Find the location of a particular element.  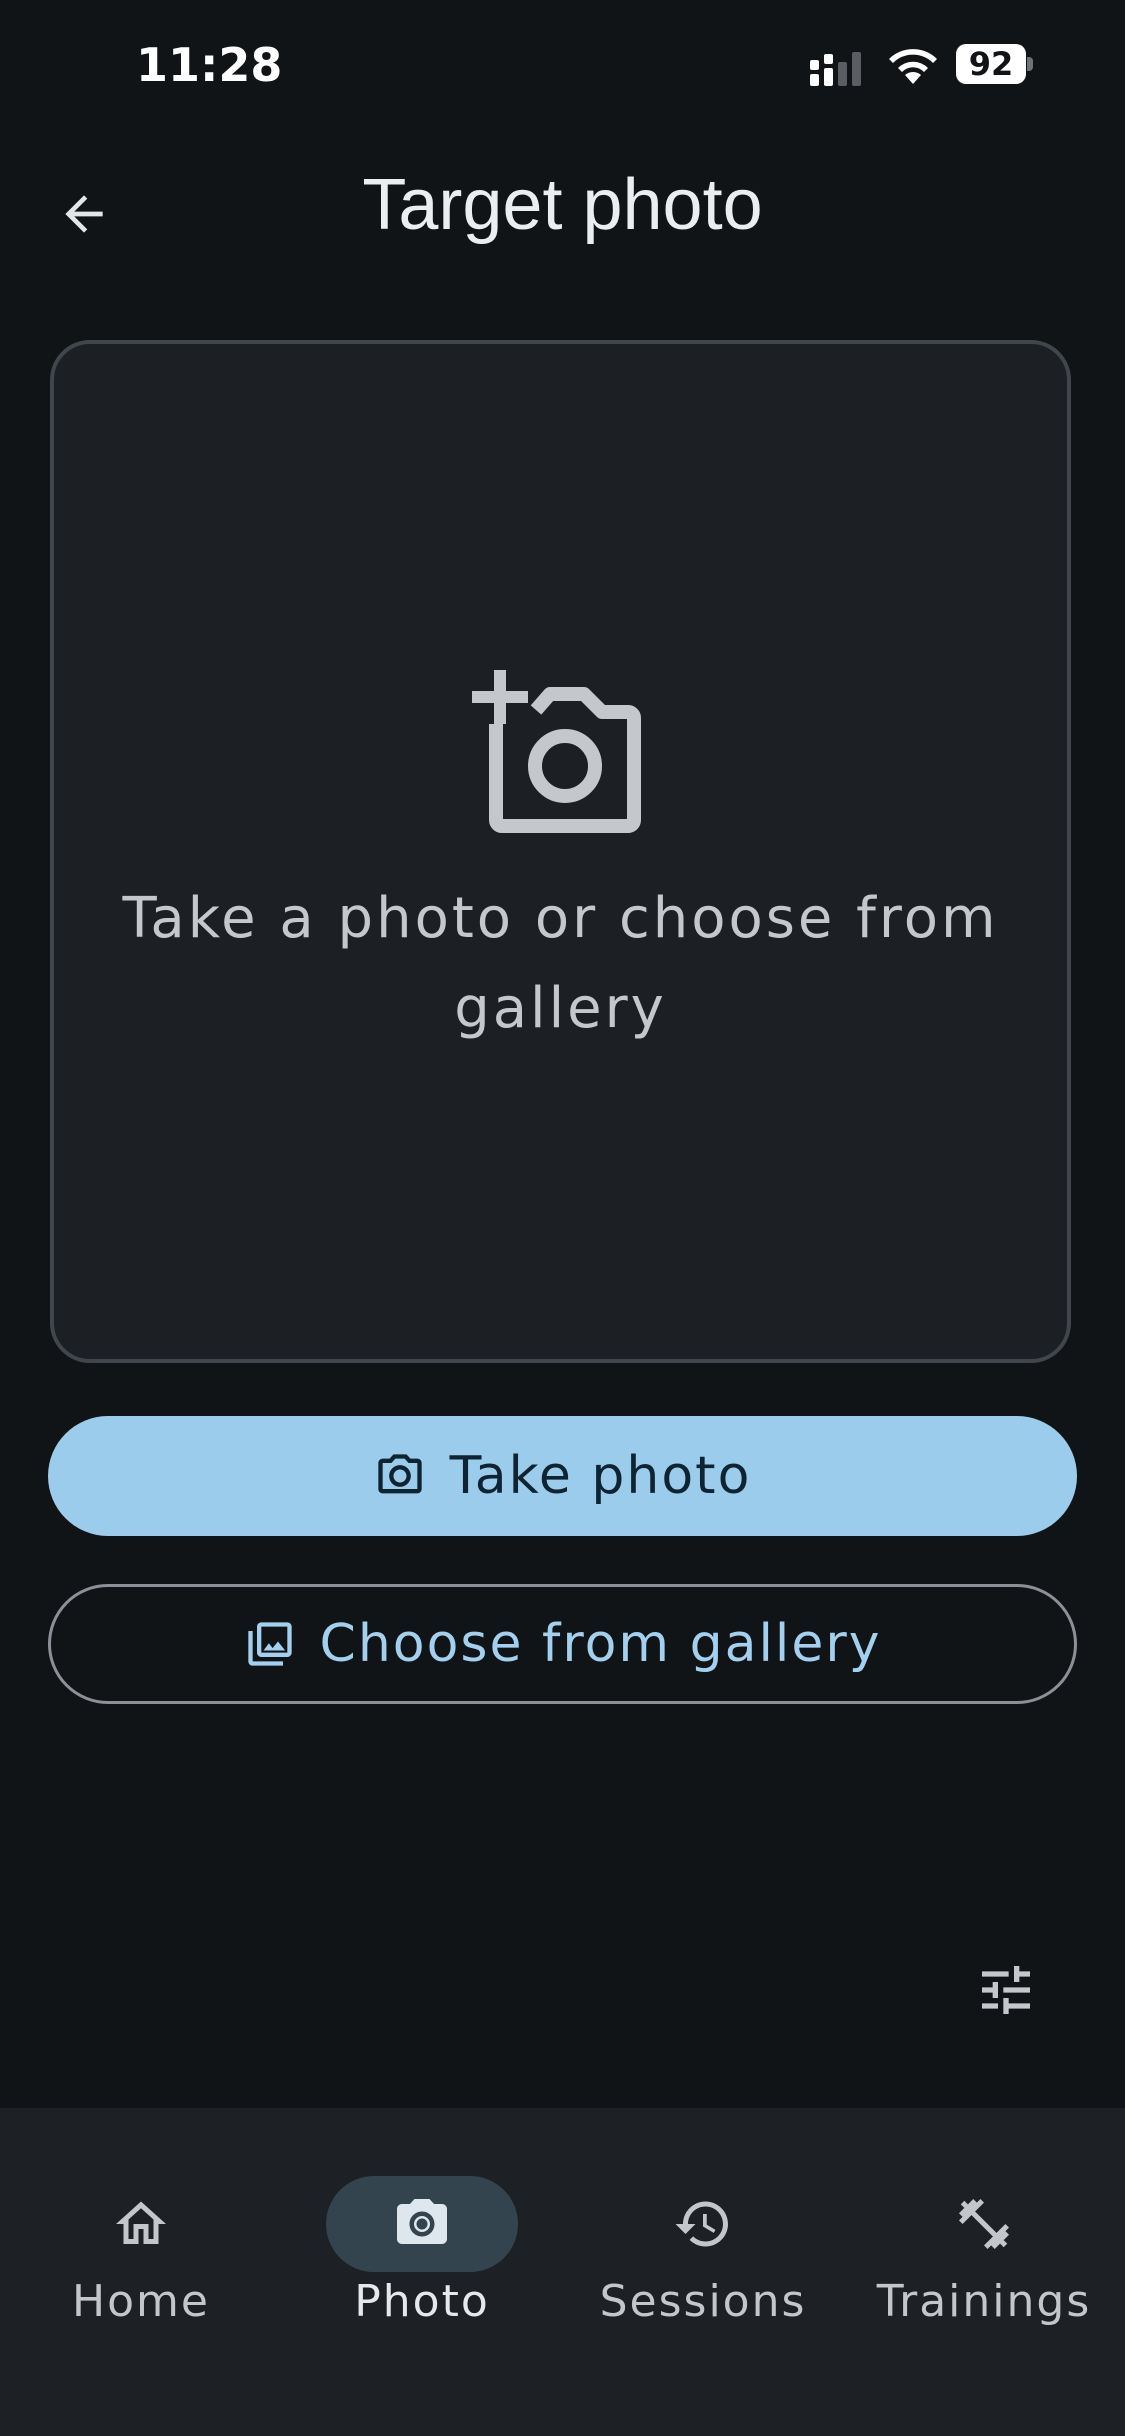

battery-level: 92 is located at coordinates (991, 64).